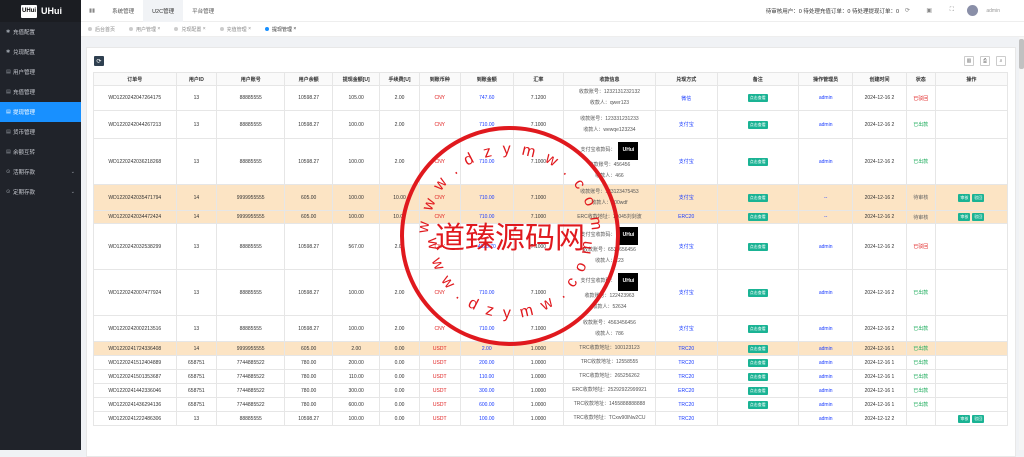  I want to click on columns-button: ▥, so click(969, 61).